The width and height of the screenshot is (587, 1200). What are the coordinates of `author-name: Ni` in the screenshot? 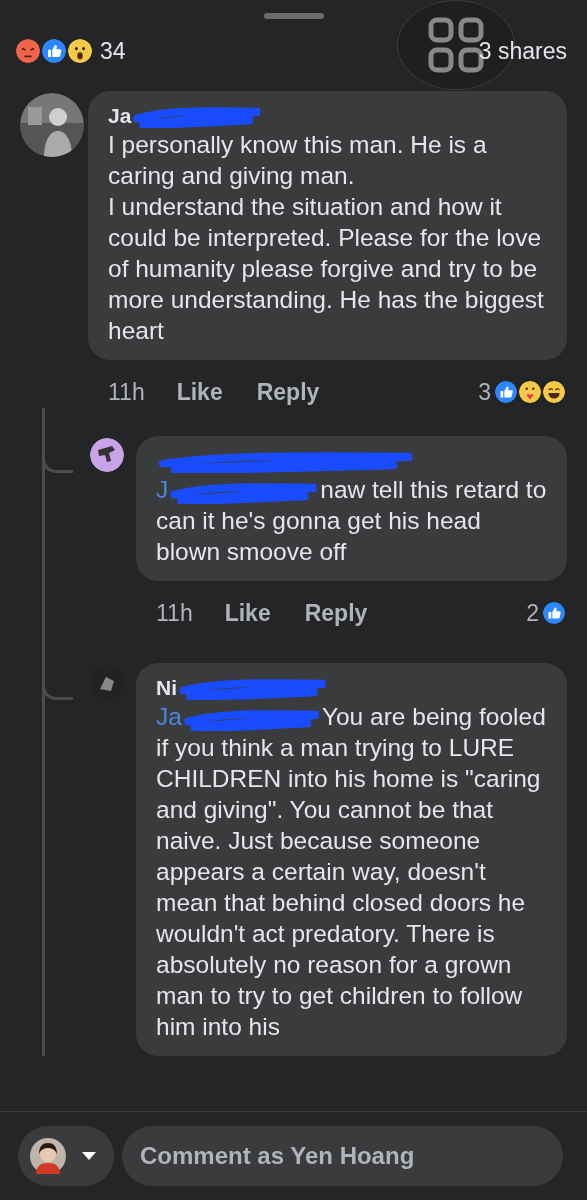 It's located at (166, 688).